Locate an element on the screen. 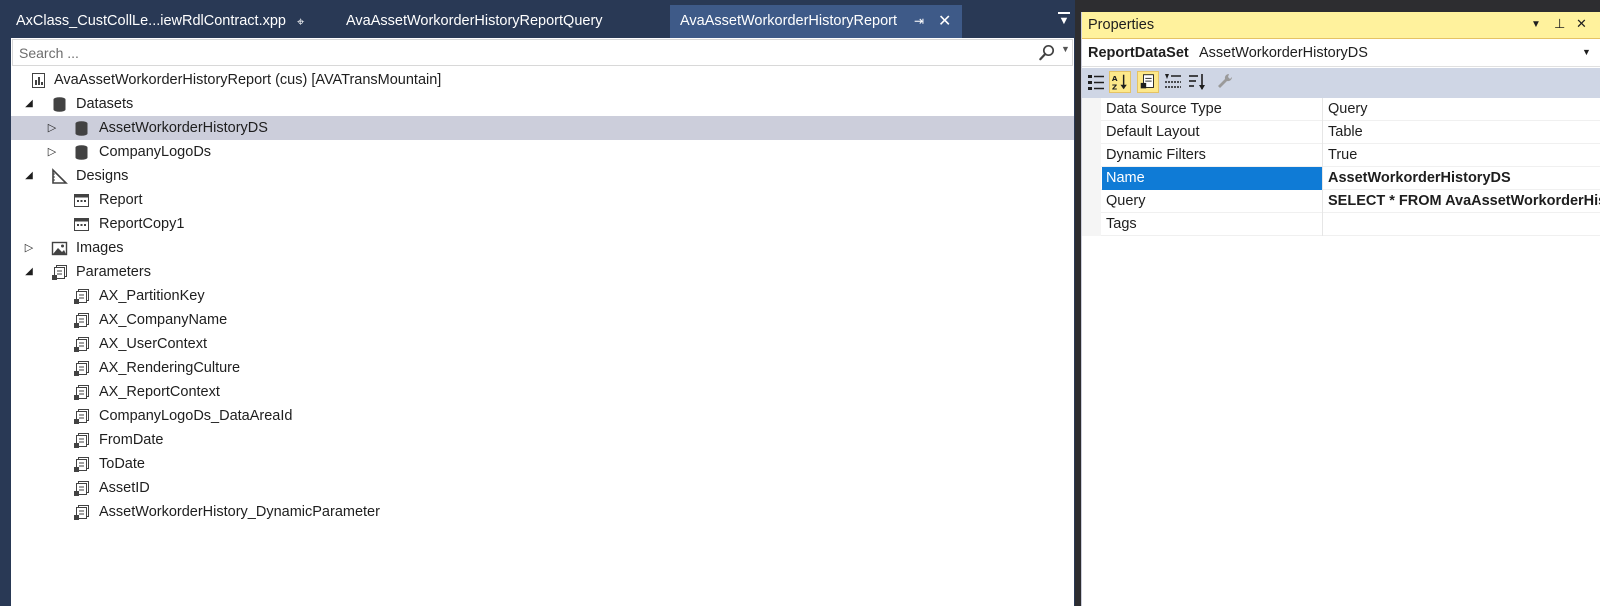 The image size is (1600, 606). properties-title: Properties is located at coordinates (1121, 25).